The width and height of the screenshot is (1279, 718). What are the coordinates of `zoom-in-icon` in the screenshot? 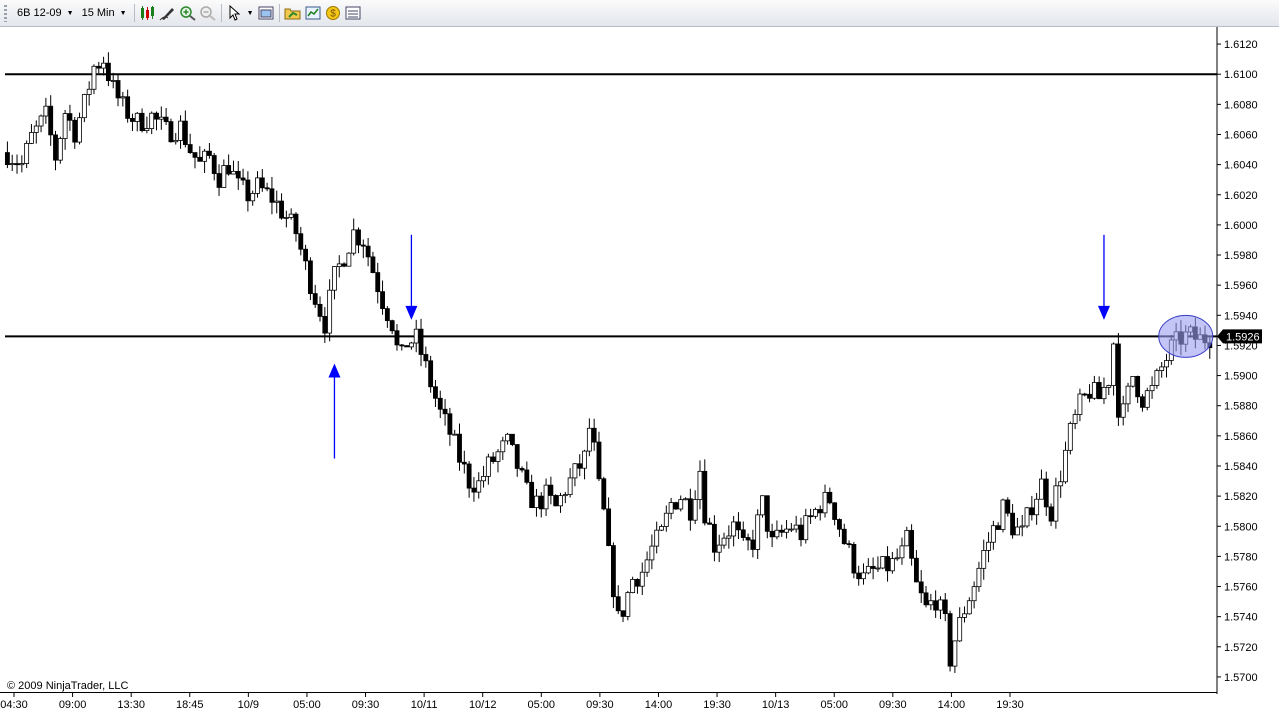 It's located at (188, 13).